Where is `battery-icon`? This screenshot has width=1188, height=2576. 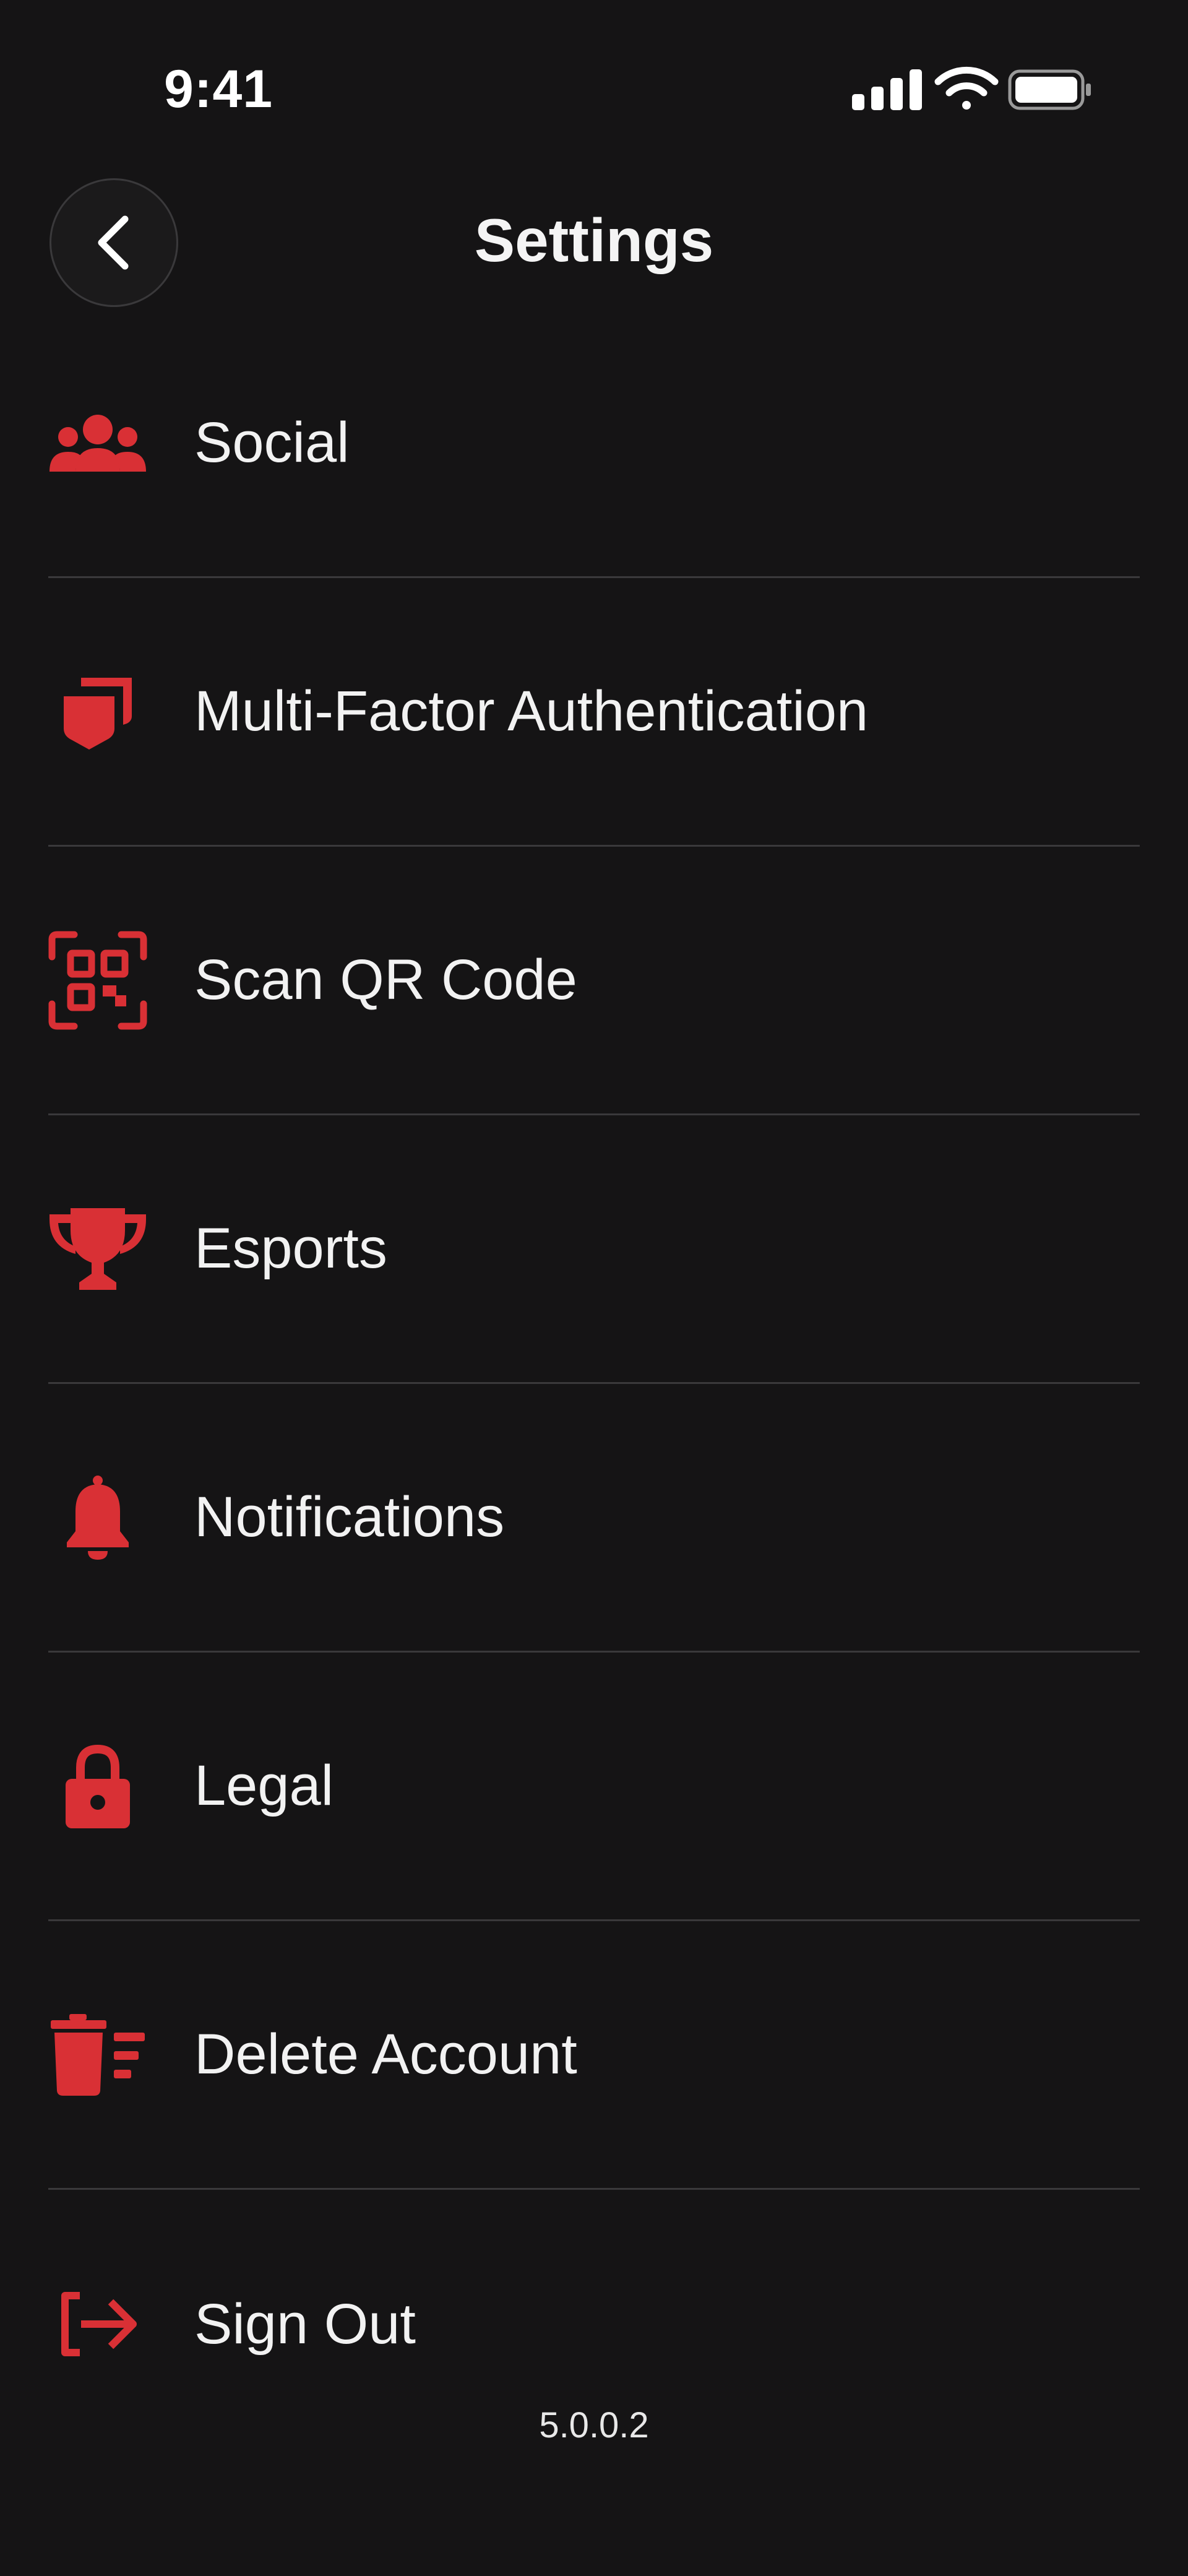 battery-icon is located at coordinates (1049, 89).